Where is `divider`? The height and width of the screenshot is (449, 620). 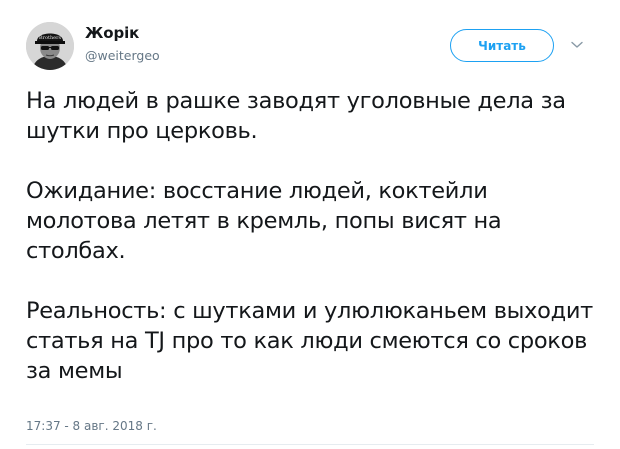 divider is located at coordinates (310, 444).